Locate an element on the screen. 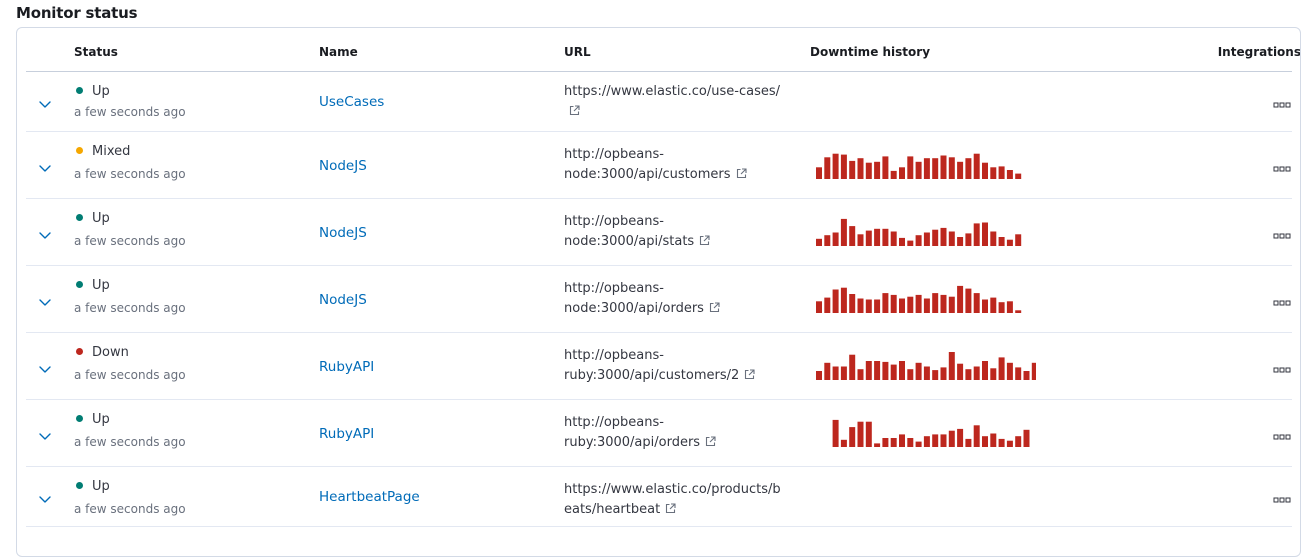  column-header-name: Name is located at coordinates (338, 52).